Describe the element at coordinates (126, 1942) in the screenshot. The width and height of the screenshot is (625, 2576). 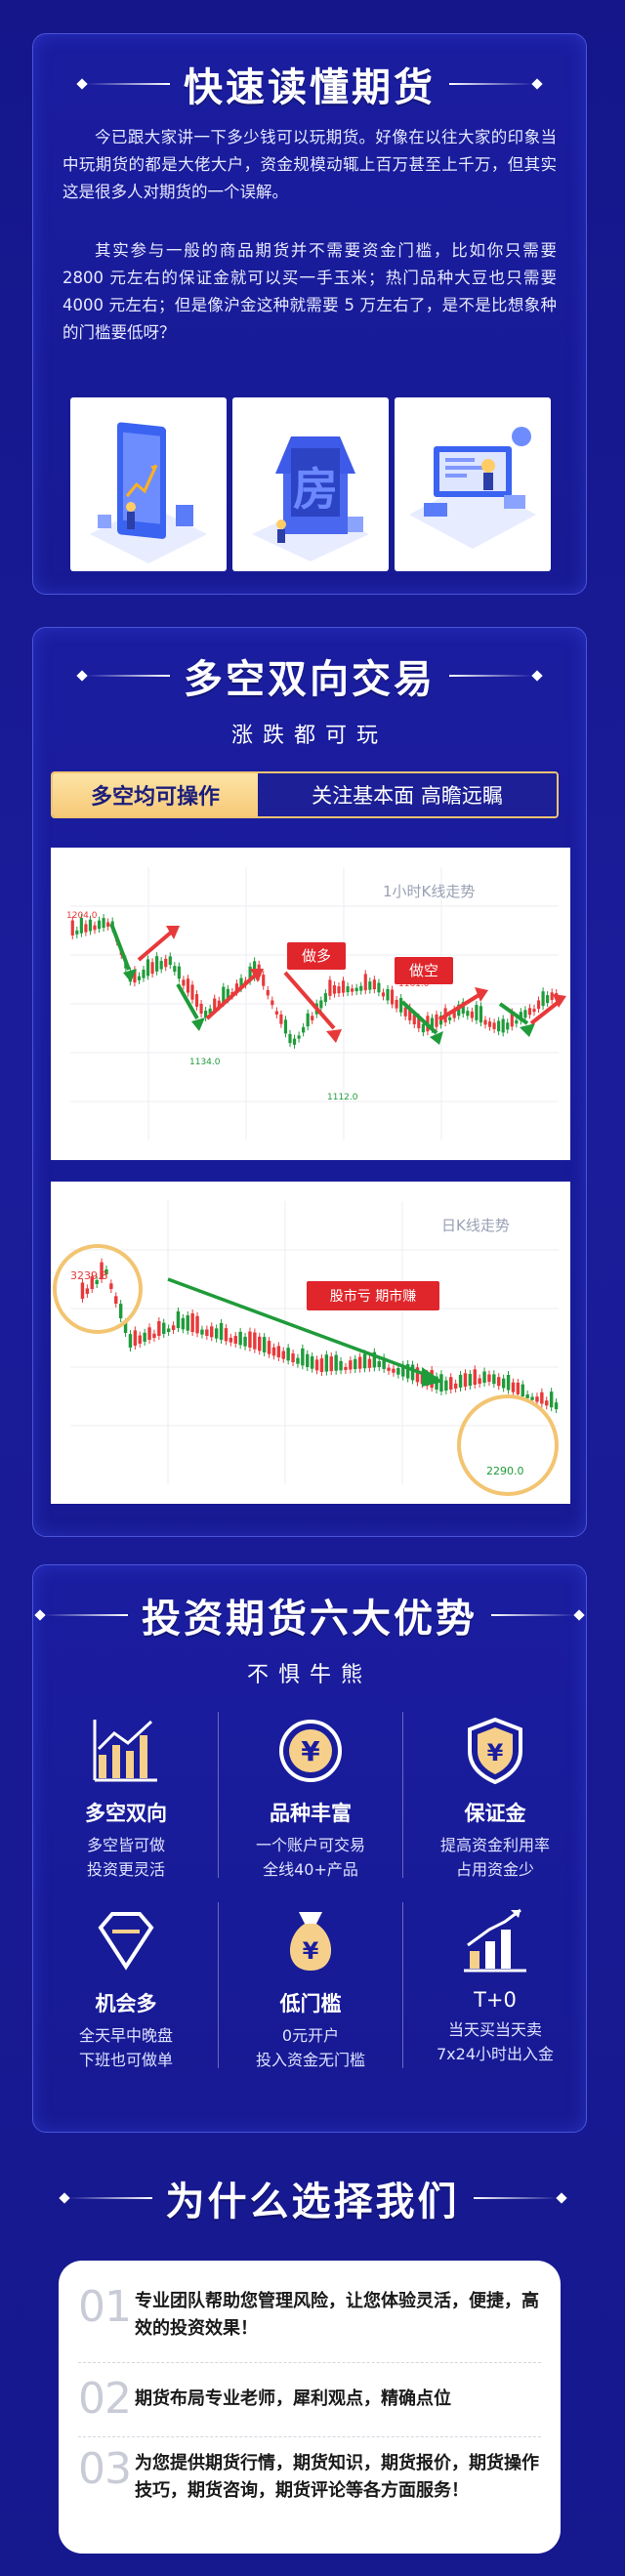
I see `diamond-icon` at that location.